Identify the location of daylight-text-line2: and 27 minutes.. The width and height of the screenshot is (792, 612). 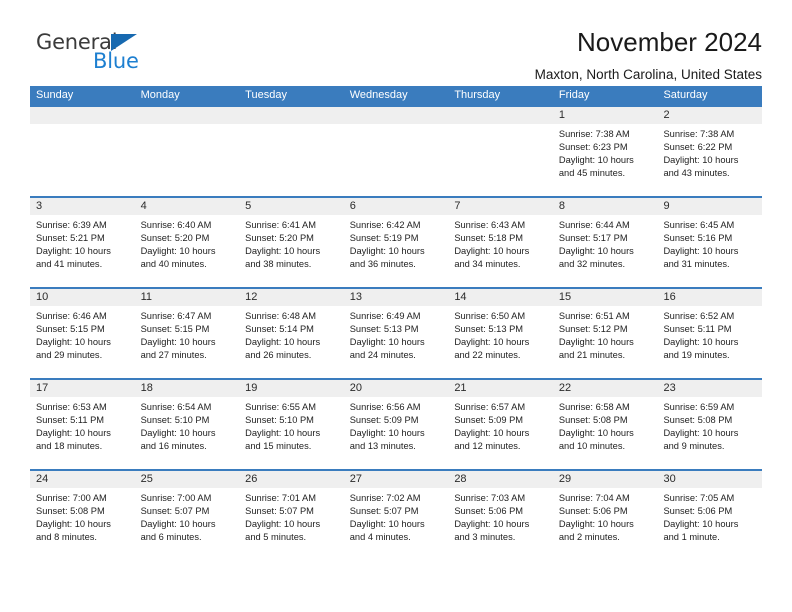
(173, 355).